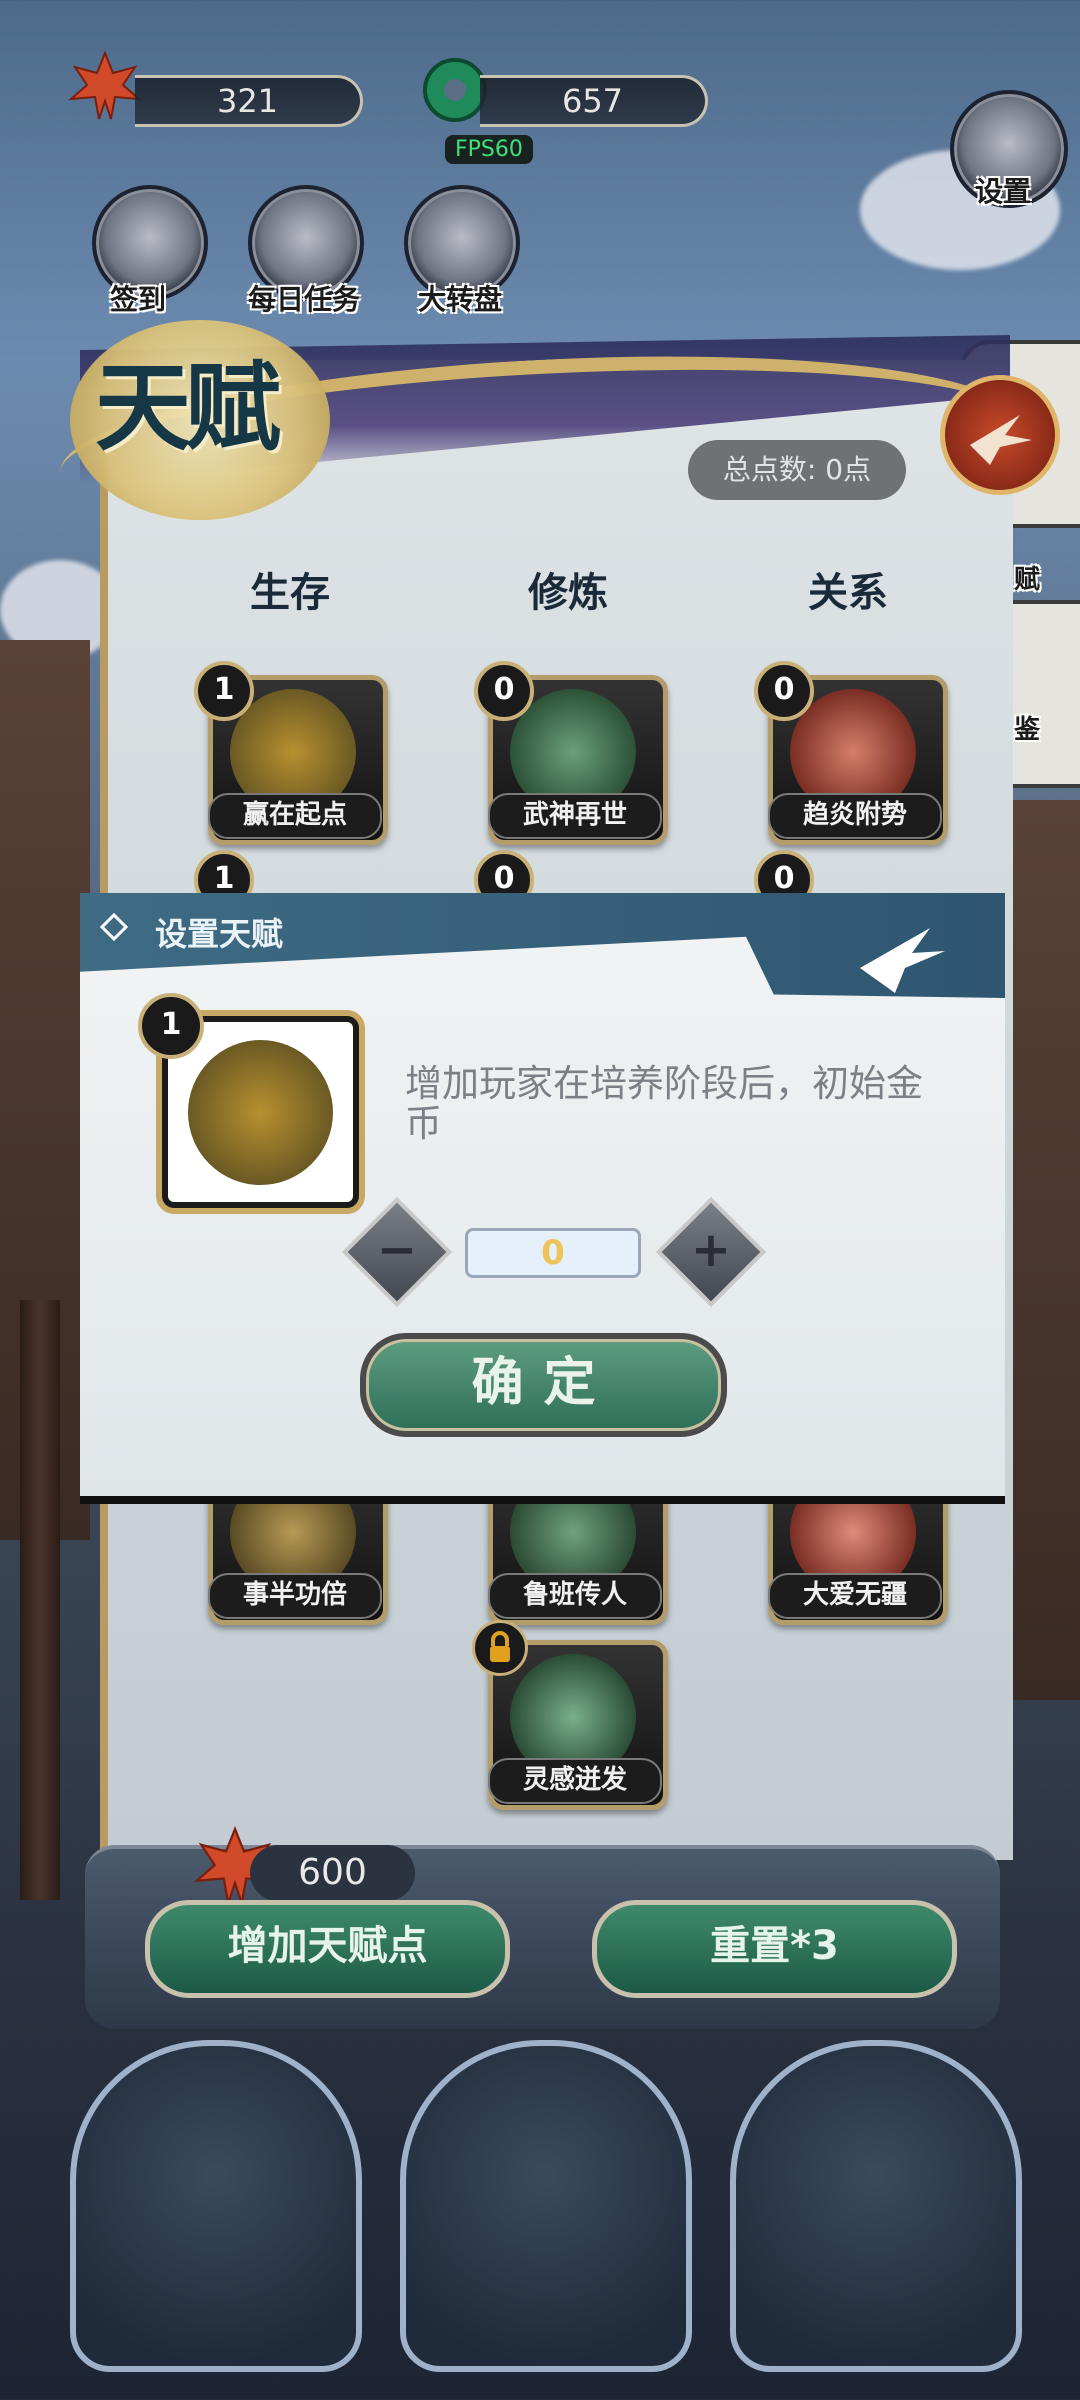 The image size is (1080, 2400). What do you see at coordinates (571, 753) in the screenshot?
I see `talent-tile-war-god: 武神再世 0` at bounding box center [571, 753].